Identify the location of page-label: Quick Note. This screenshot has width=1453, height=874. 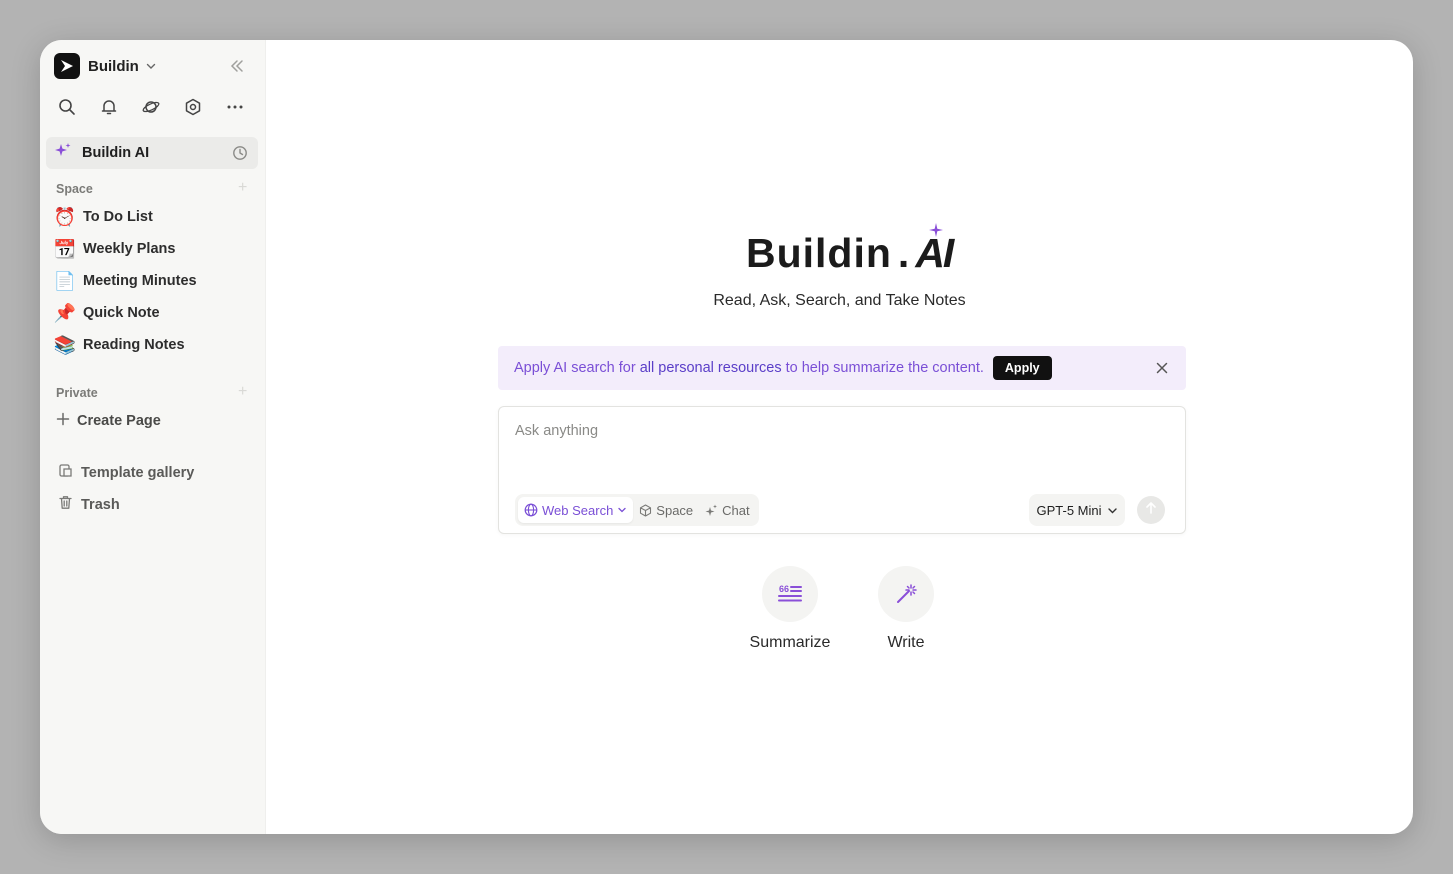
(121, 313).